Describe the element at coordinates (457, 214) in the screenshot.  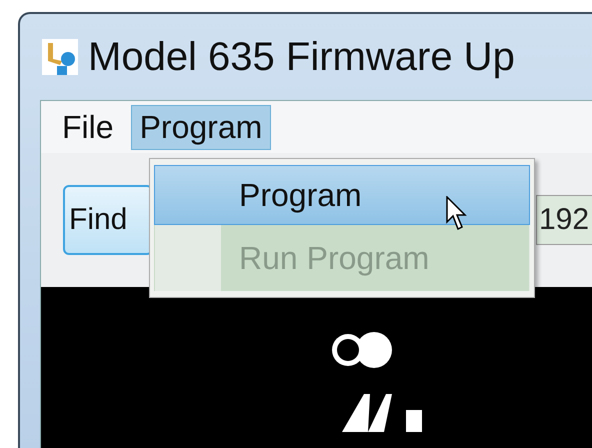
I see `mouse-pointer-icon` at that location.